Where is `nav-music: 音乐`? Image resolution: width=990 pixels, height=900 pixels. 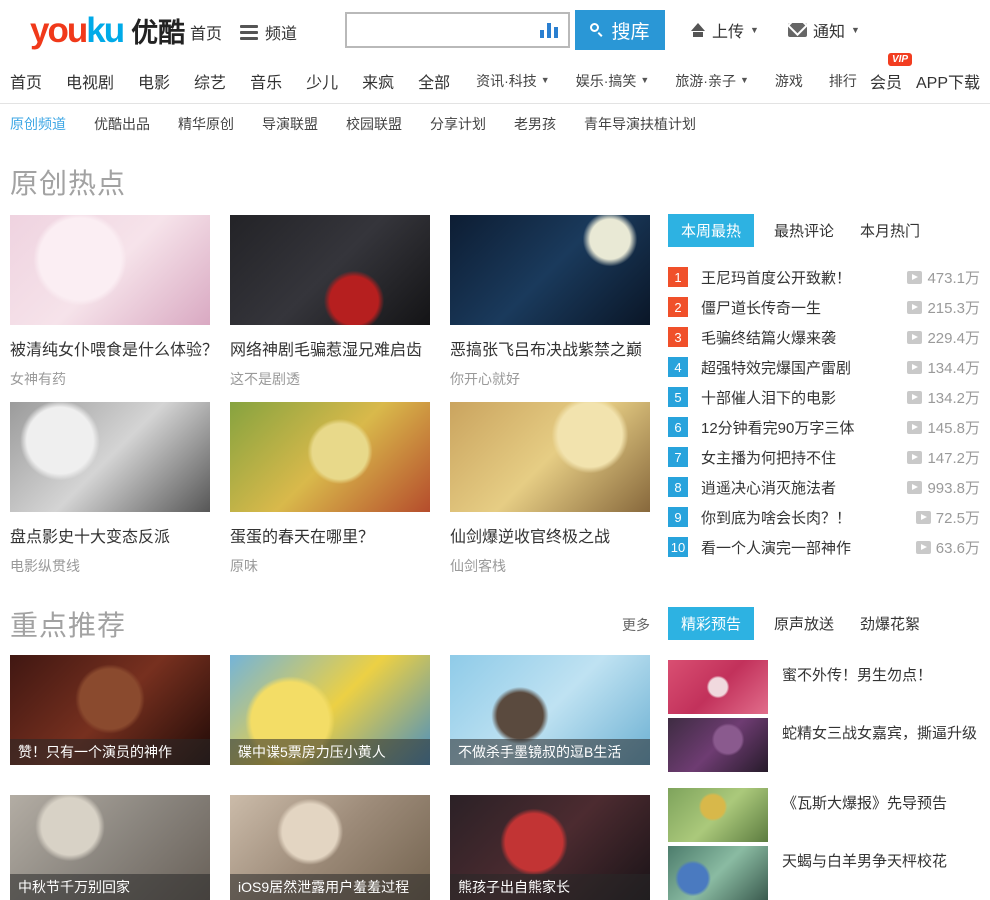
nav-music: 音乐 is located at coordinates (266, 81).